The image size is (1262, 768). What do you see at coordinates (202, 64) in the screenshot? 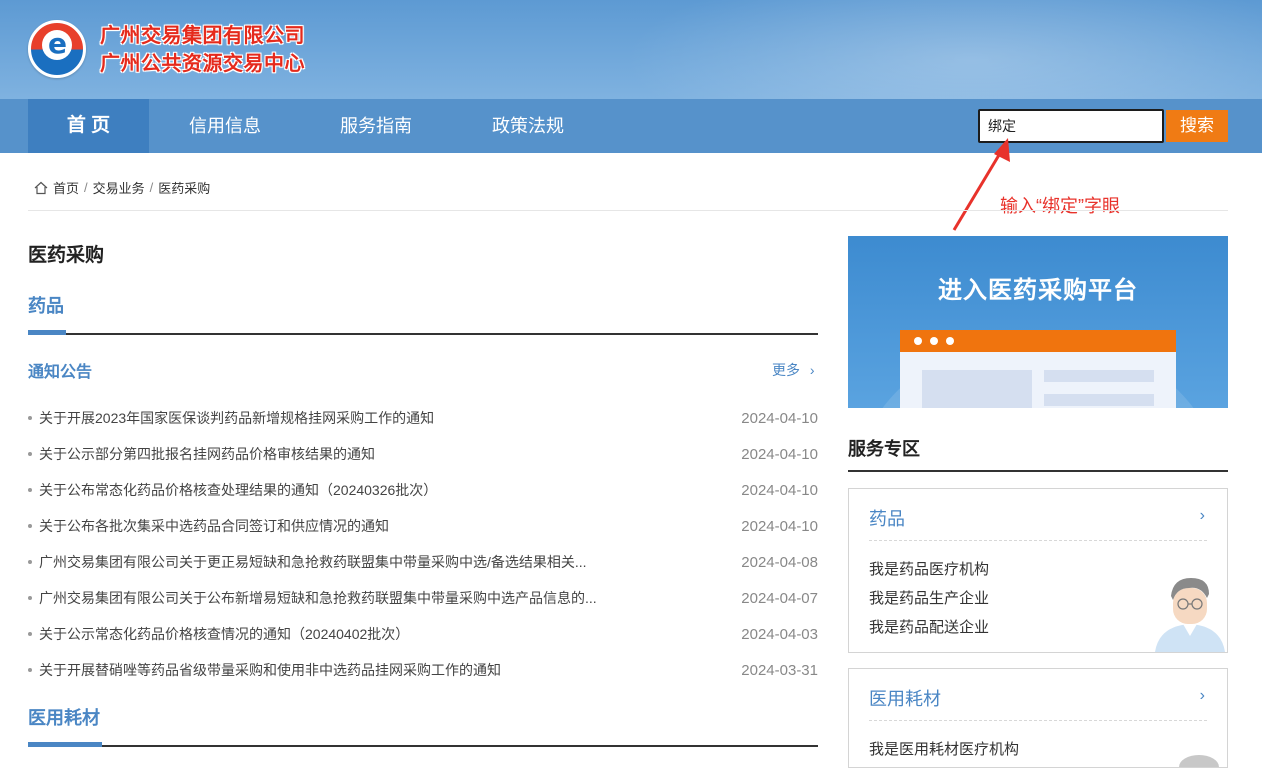
I see `org-name-line2: 广州公共资源交易中心` at bounding box center [202, 64].